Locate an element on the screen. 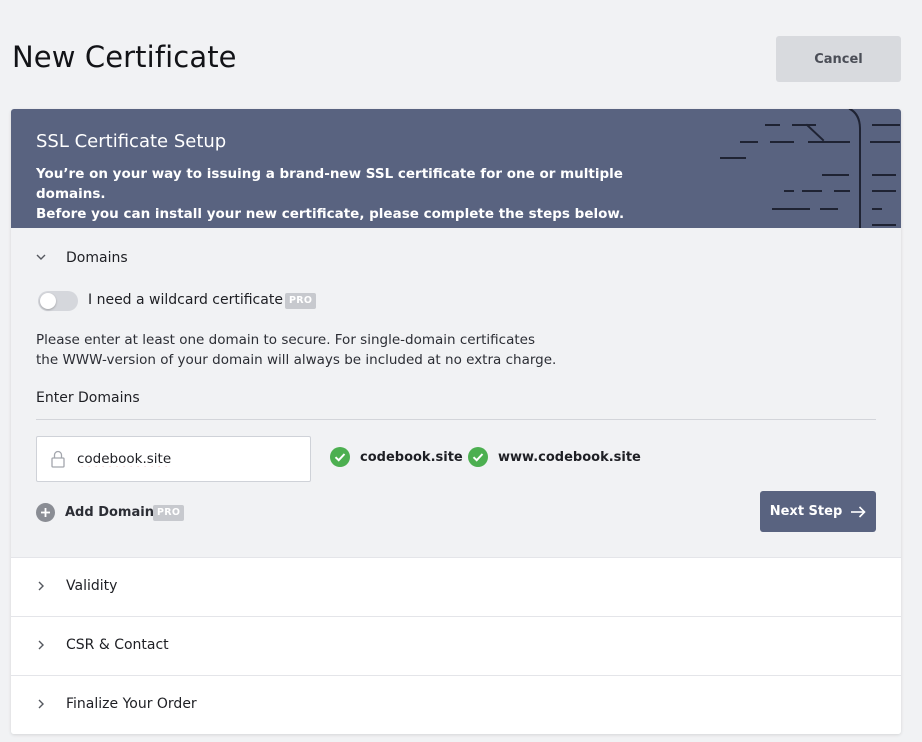 The width and height of the screenshot is (922, 742). add-domain-button: Add Domain is located at coordinates (95, 512).